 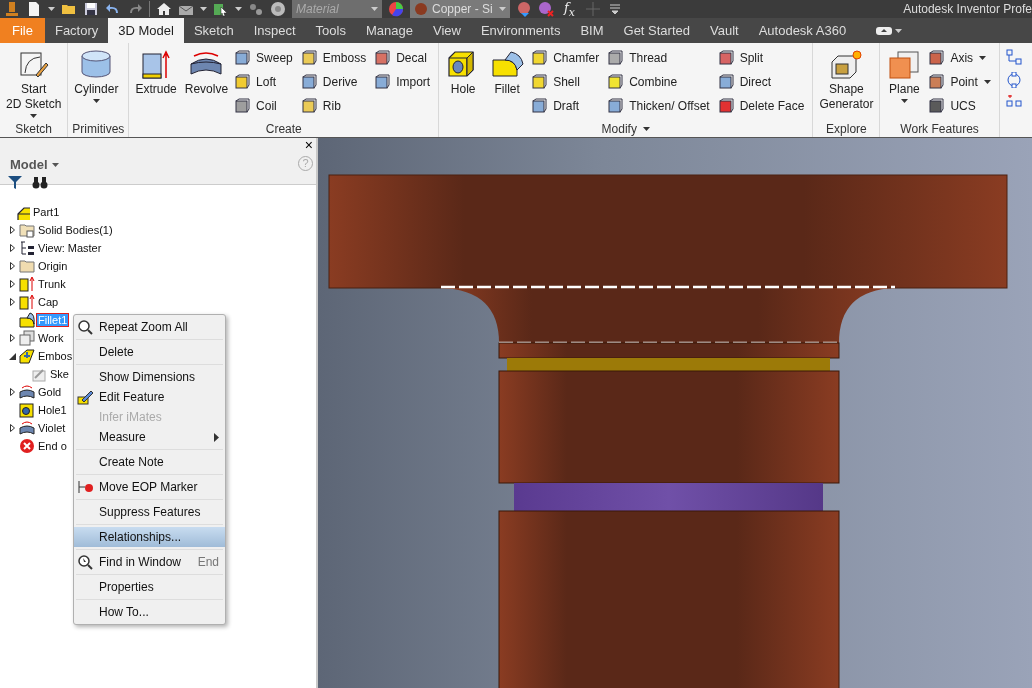 I want to click on ribbon-button: Point, so click(x=961, y=82).